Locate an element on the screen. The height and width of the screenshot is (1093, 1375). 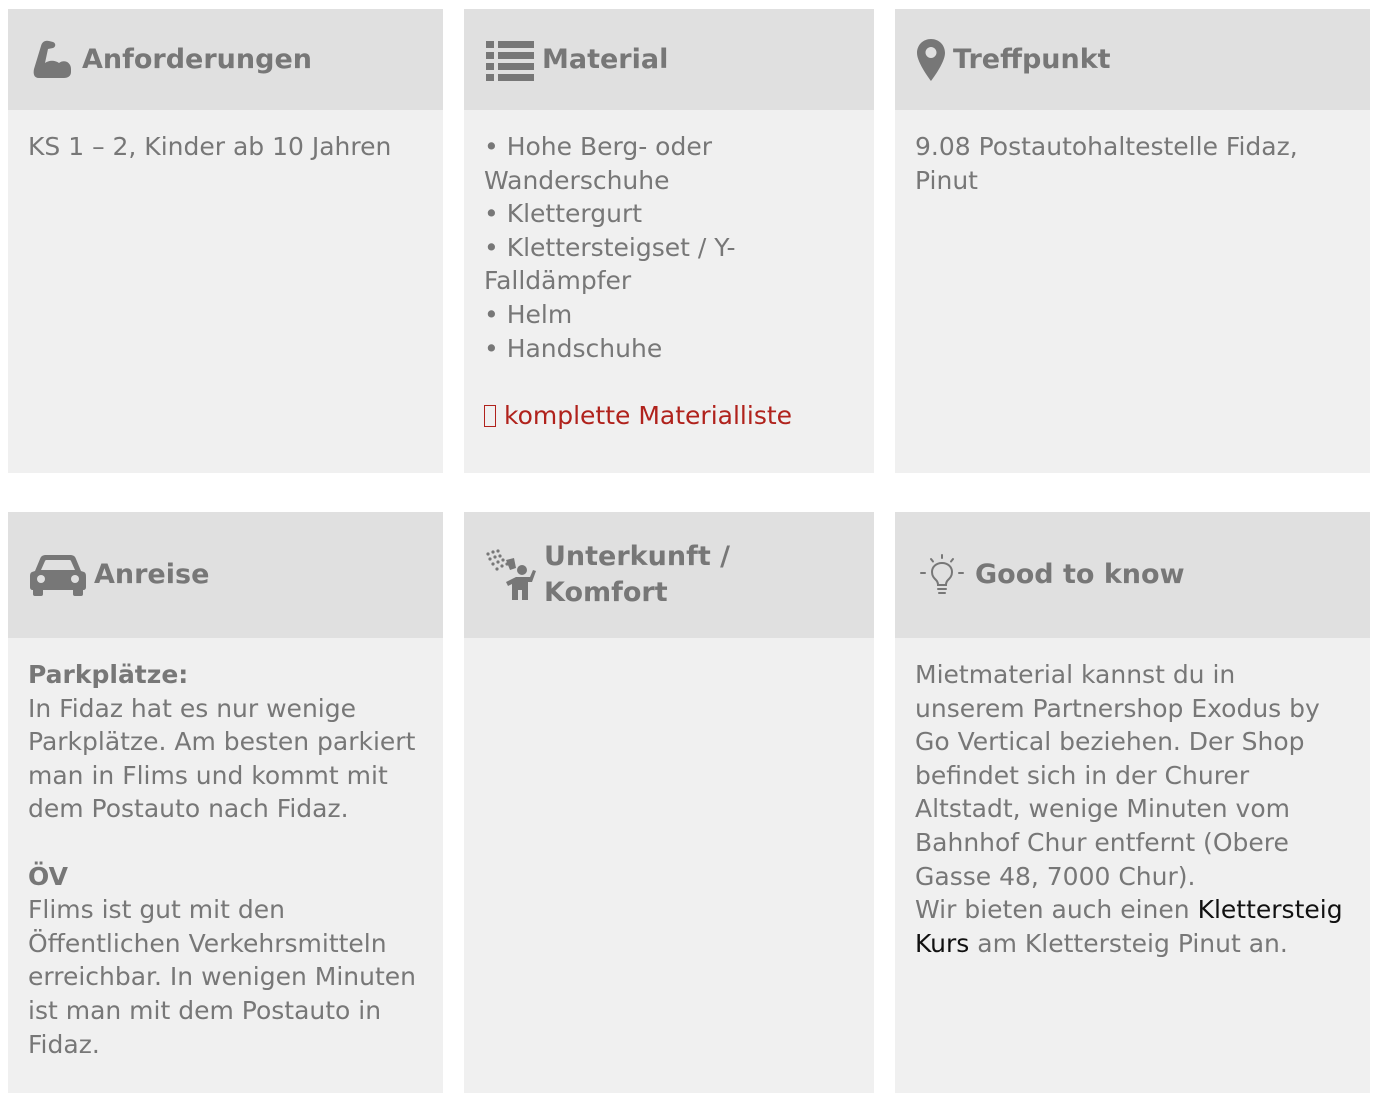
material-list-link: komplette Materialliste is located at coordinates (638, 415).